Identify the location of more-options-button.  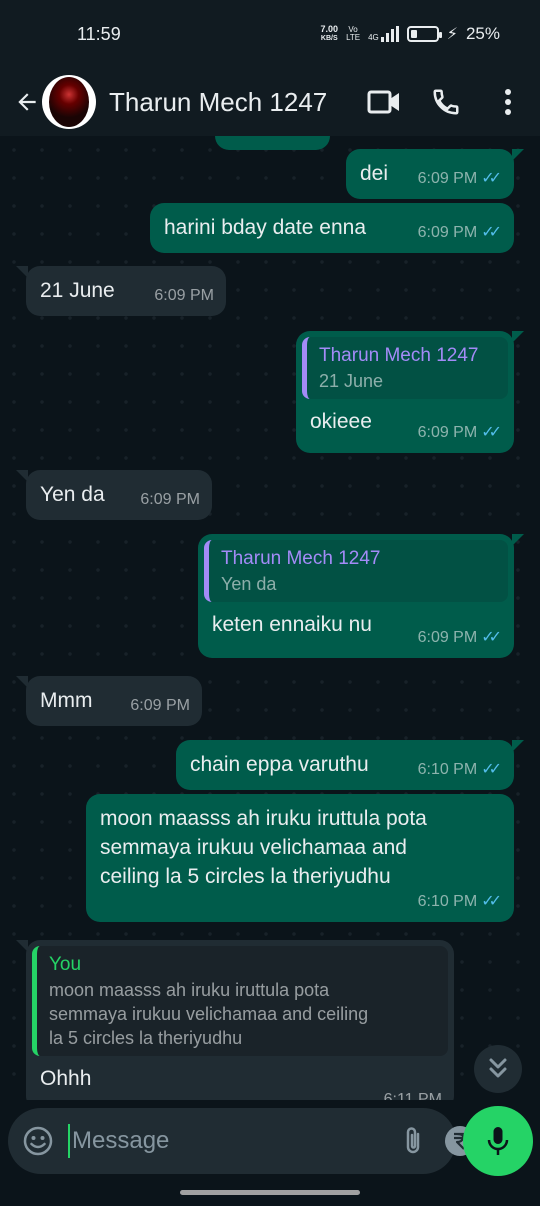
(508, 102).